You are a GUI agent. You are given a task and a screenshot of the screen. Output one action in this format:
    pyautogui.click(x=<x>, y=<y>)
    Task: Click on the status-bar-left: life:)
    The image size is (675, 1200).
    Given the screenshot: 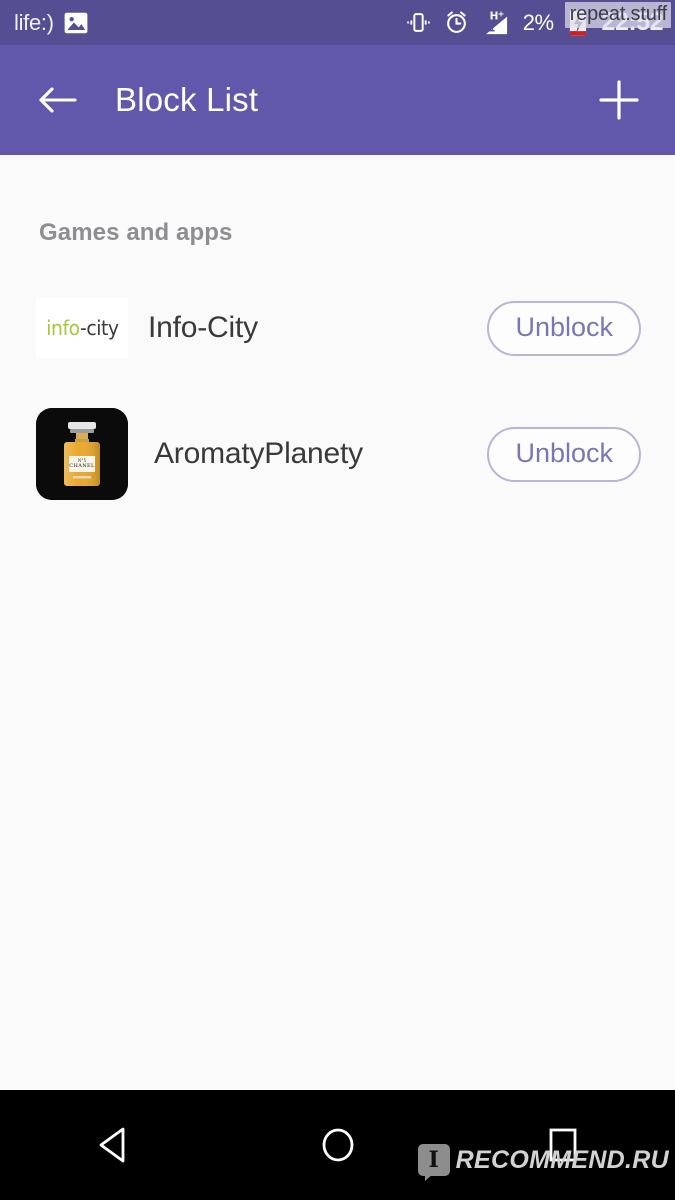 What is the action you would take?
    pyautogui.click(x=51, y=23)
    